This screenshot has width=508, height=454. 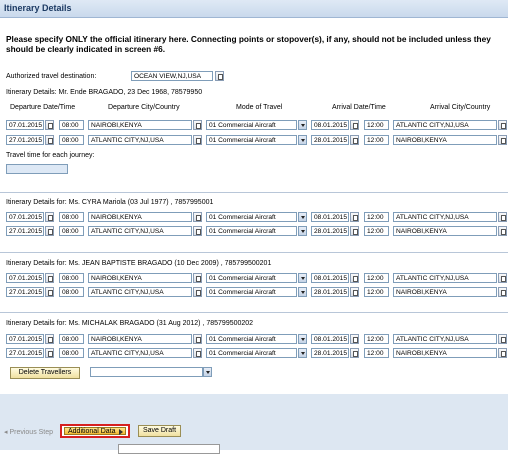 What do you see at coordinates (159, 431) in the screenshot?
I see `save-draft-button: Save Draft` at bounding box center [159, 431].